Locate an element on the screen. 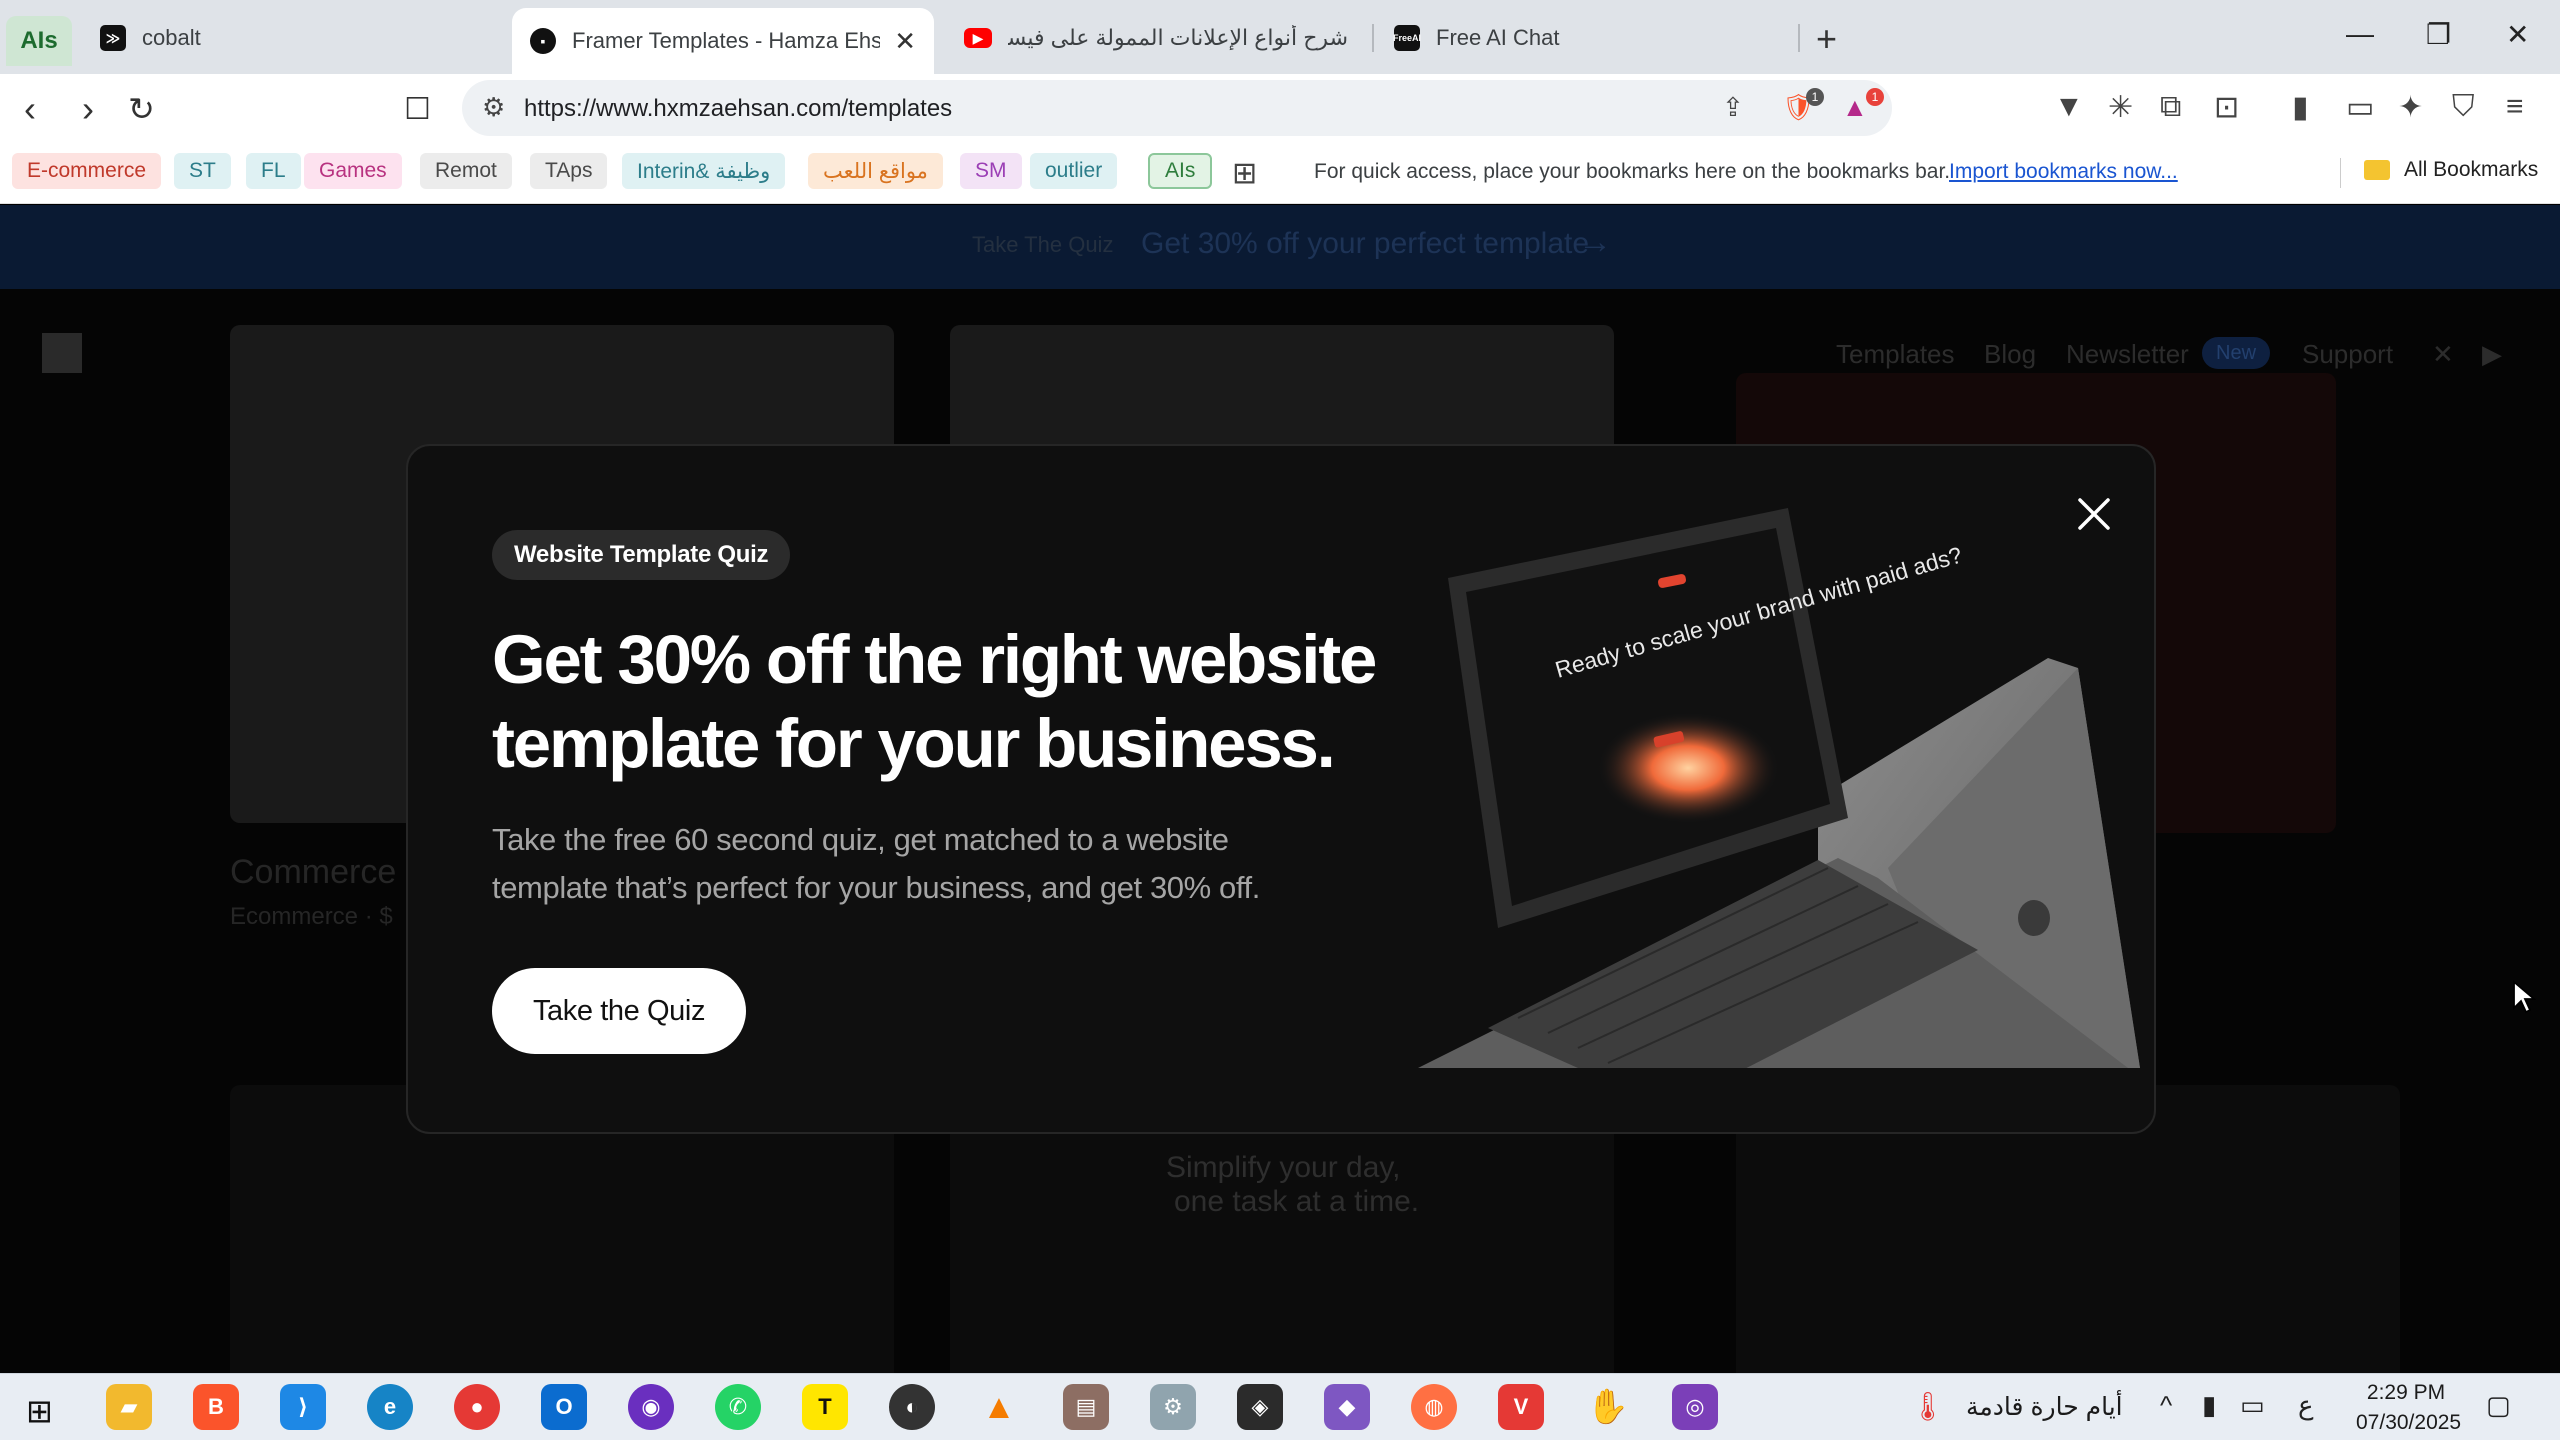 Image resolution: width=2560 pixels, height=1440 pixels. card-title: Commerce is located at coordinates (313, 872).